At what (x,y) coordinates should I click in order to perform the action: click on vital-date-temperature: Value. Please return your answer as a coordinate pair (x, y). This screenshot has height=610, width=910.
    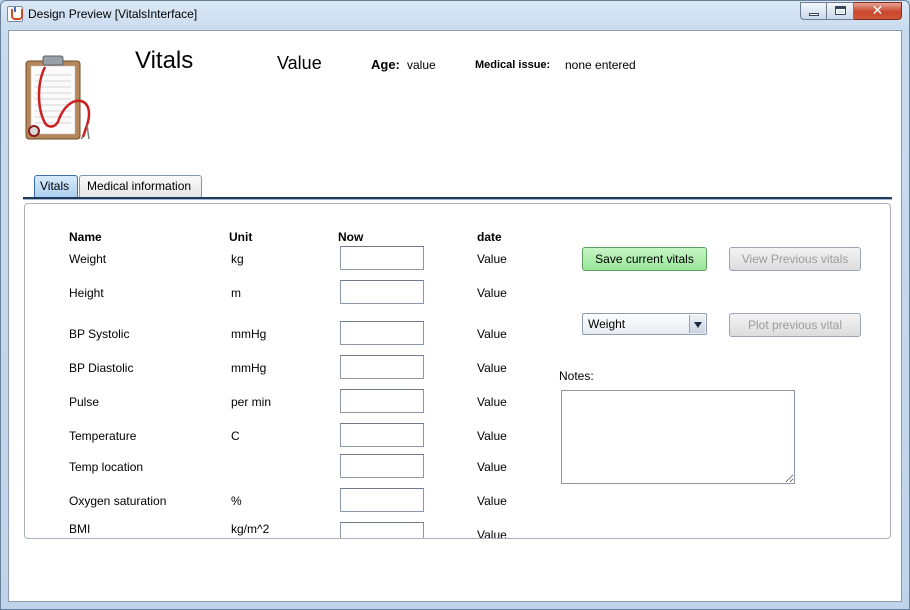
    Looking at the image, I should click on (492, 436).